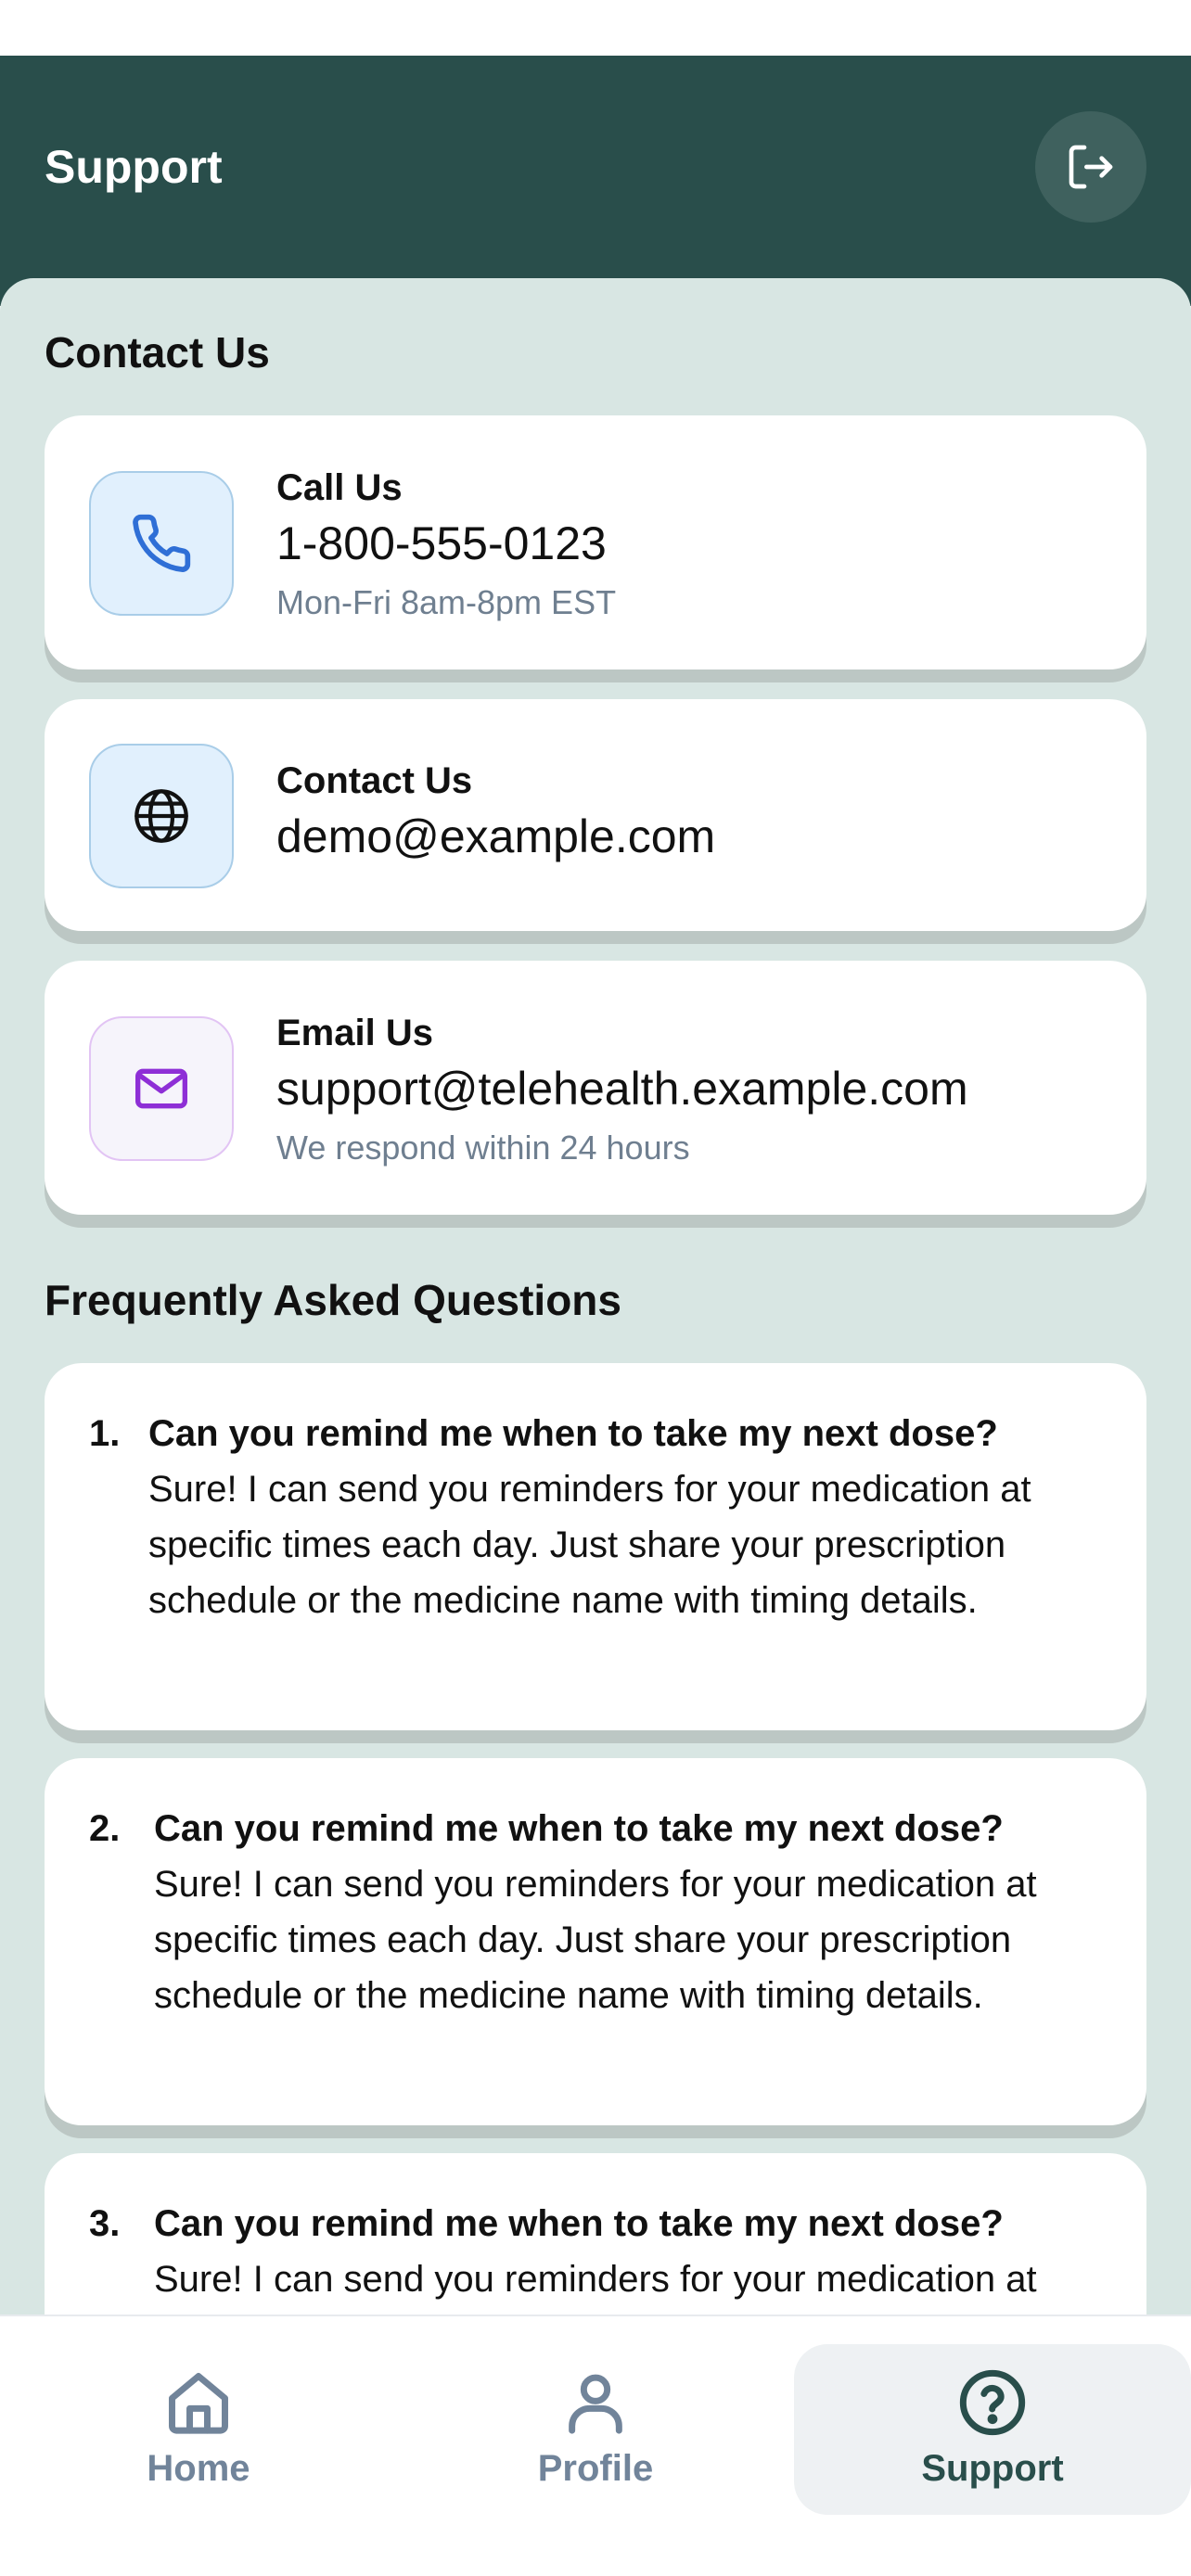 This screenshot has height=2576, width=1191. I want to click on email-us-label: Email Us, so click(354, 1033).